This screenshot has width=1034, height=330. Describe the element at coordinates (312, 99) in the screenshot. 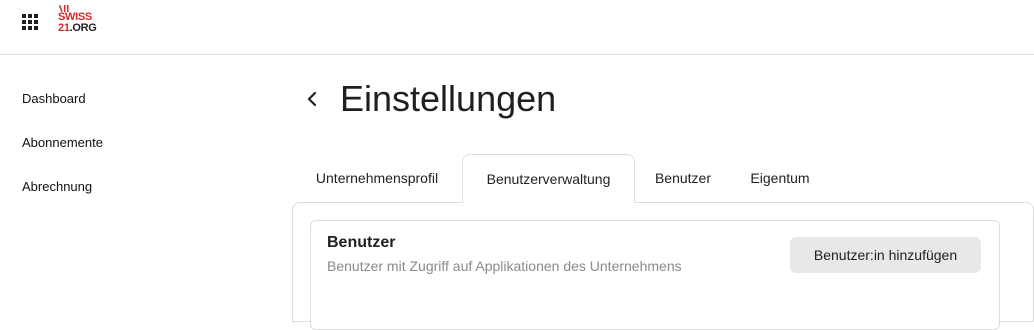

I see `back-chevron-icon` at that location.